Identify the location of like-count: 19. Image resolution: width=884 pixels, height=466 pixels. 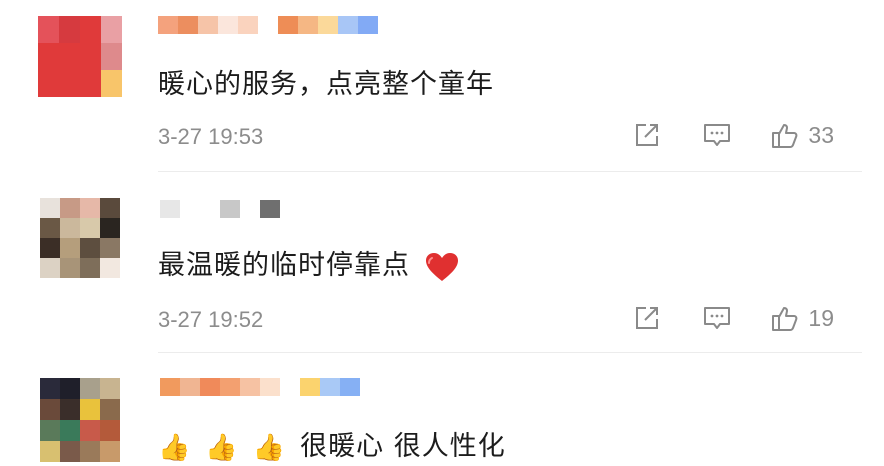
(821, 317).